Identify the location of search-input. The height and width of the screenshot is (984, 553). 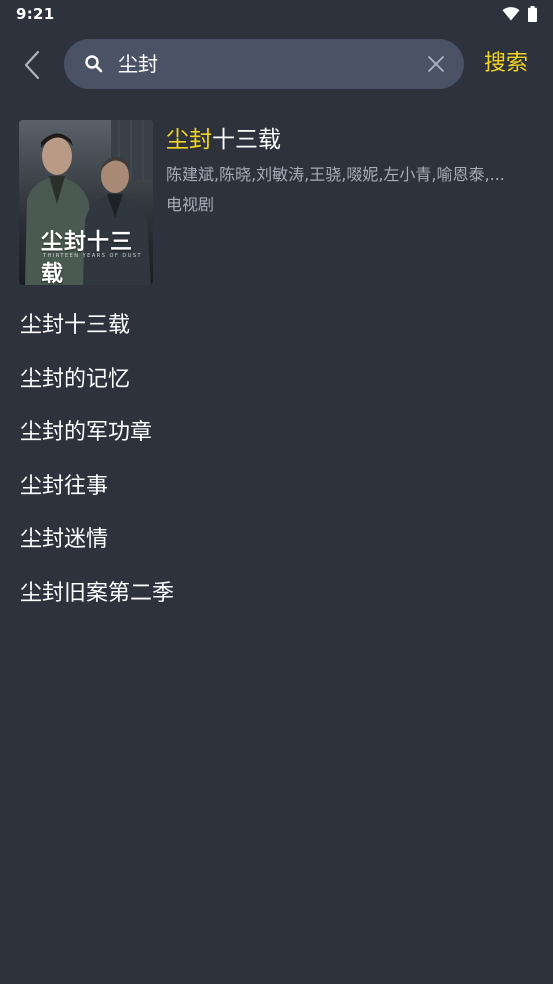
(268, 64).